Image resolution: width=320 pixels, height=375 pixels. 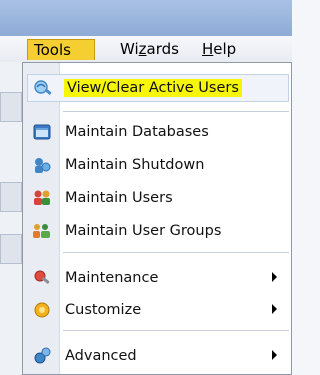 What do you see at coordinates (11, 218) in the screenshot?
I see `background-window-edge` at bounding box center [11, 218].